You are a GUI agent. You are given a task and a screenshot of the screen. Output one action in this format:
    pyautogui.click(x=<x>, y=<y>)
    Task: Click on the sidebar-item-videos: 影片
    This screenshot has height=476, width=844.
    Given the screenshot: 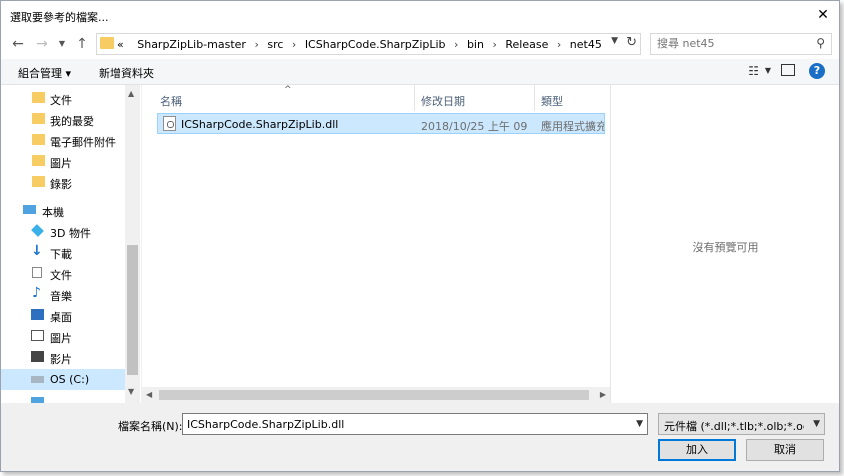 What is the action you would take?
    pyautogui.click(x=63, y=357)
    